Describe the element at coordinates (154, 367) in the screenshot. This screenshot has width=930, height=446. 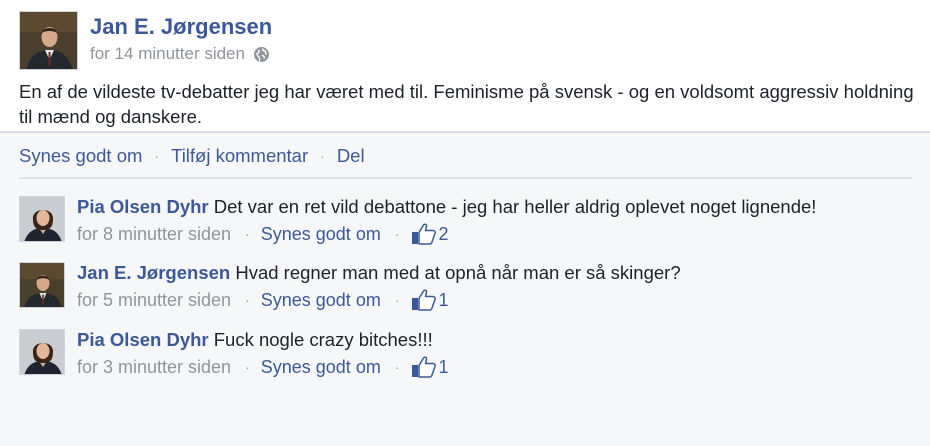
I see `comment-timestamp: for 3 minutter siden` at that location.